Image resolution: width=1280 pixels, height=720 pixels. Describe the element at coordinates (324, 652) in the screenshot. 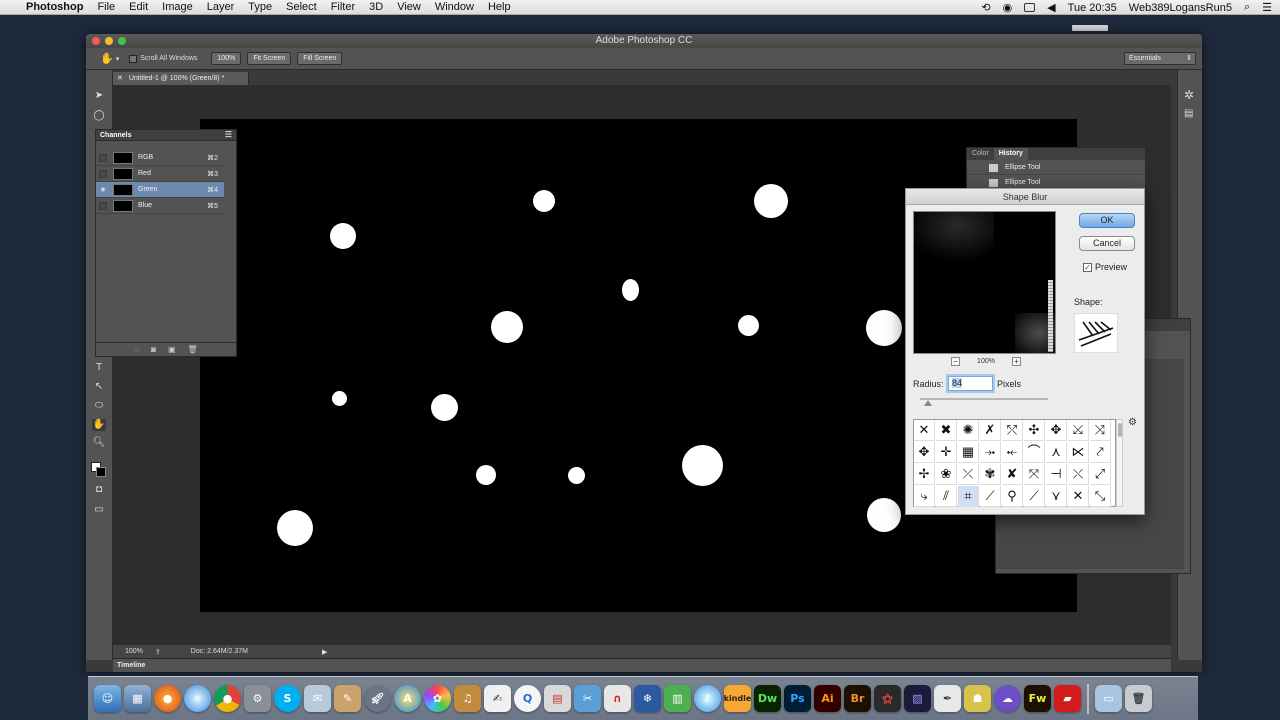

I see `status-menu-arrow-icon: ▶` at that location.